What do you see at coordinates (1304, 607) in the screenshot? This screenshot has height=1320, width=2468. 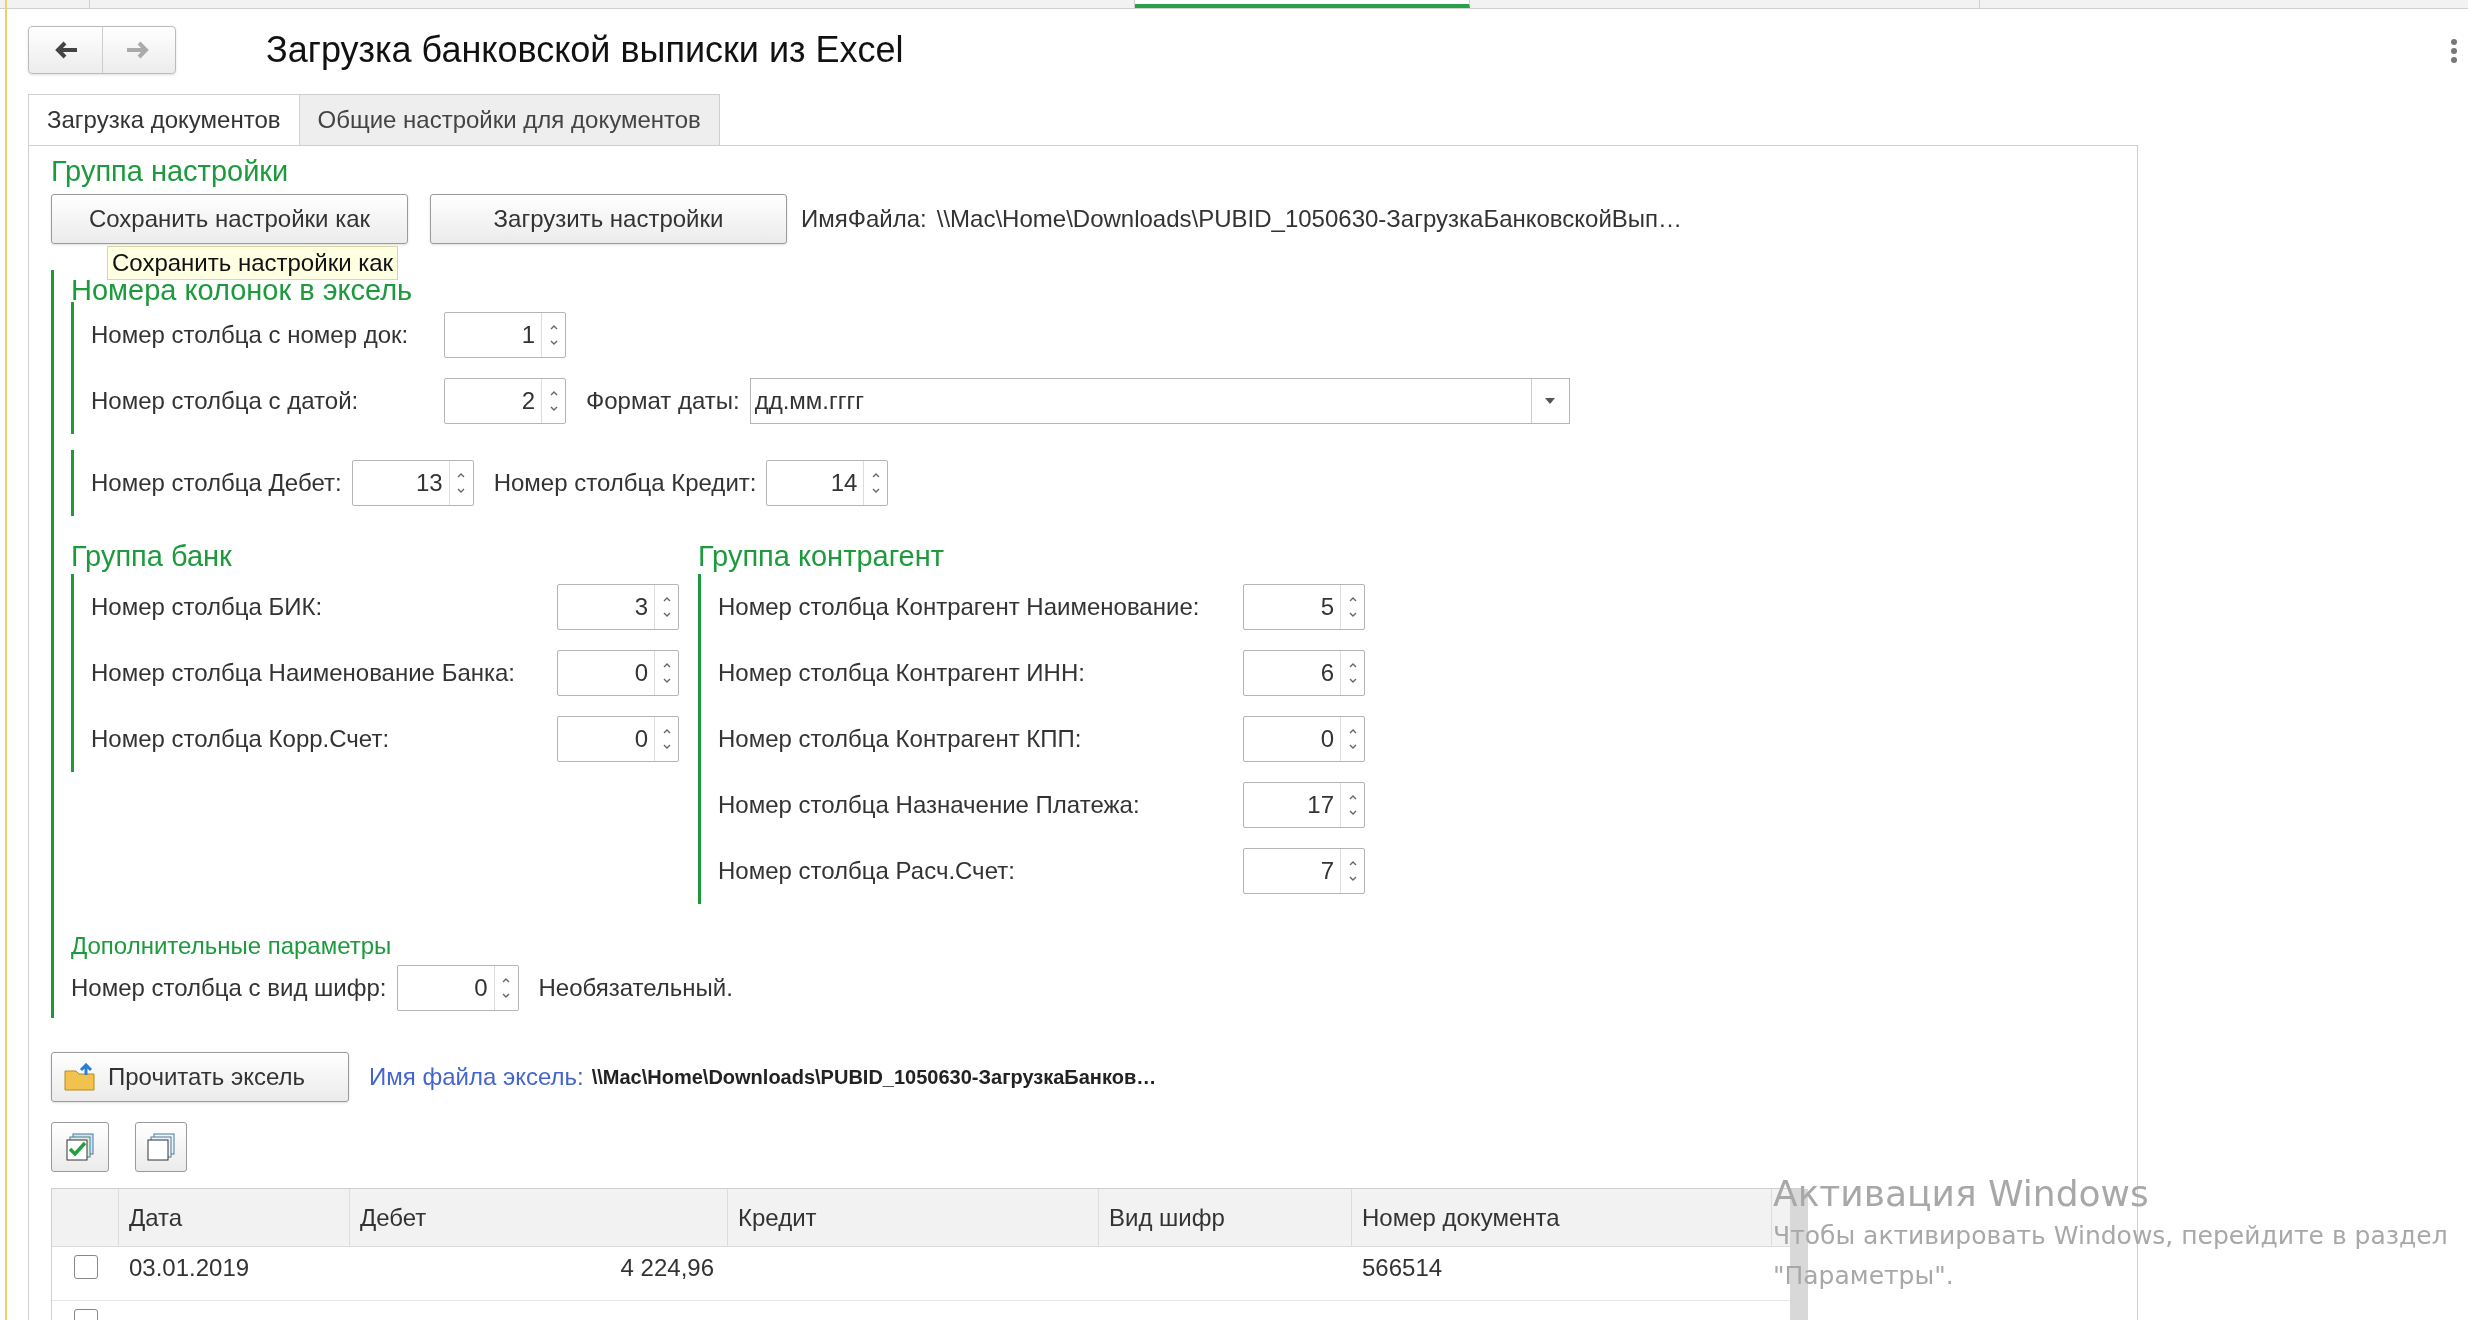 I see `number-field: 5` at bounding box center [1304, 607].